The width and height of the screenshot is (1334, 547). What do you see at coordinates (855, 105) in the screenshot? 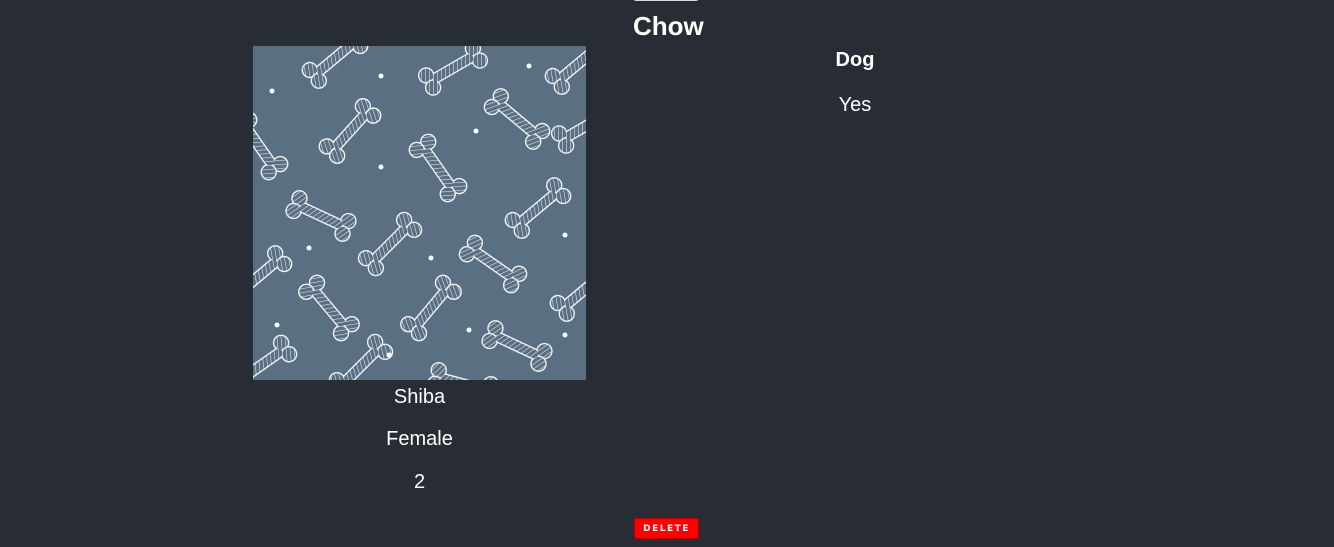
I see `pet-status: Yes` at bounding box center [855, 105].